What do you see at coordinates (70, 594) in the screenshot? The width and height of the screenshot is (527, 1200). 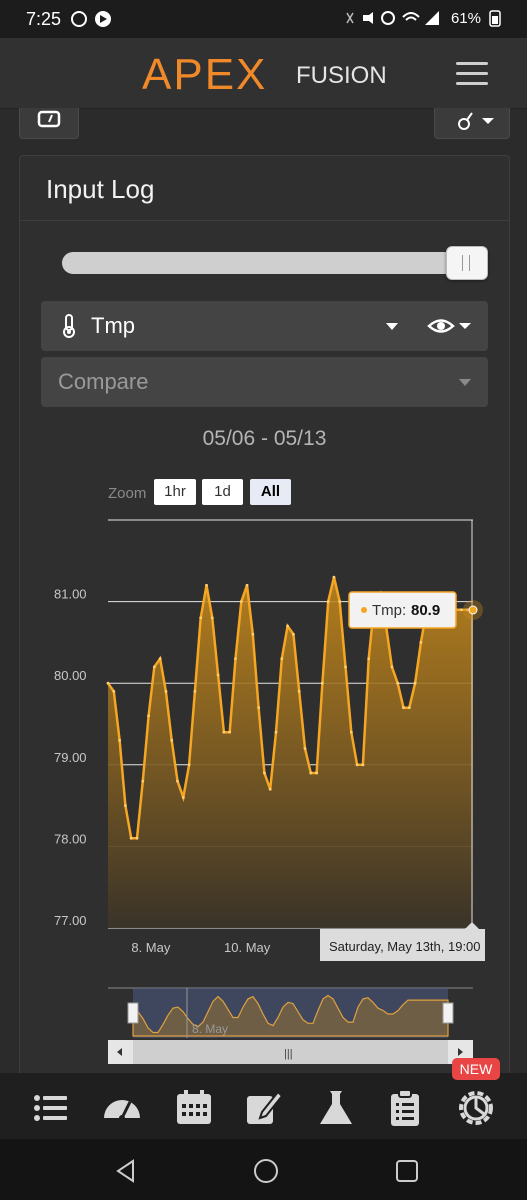 I see `y-tick-label: 81.00` at bounding box center [70, 594].